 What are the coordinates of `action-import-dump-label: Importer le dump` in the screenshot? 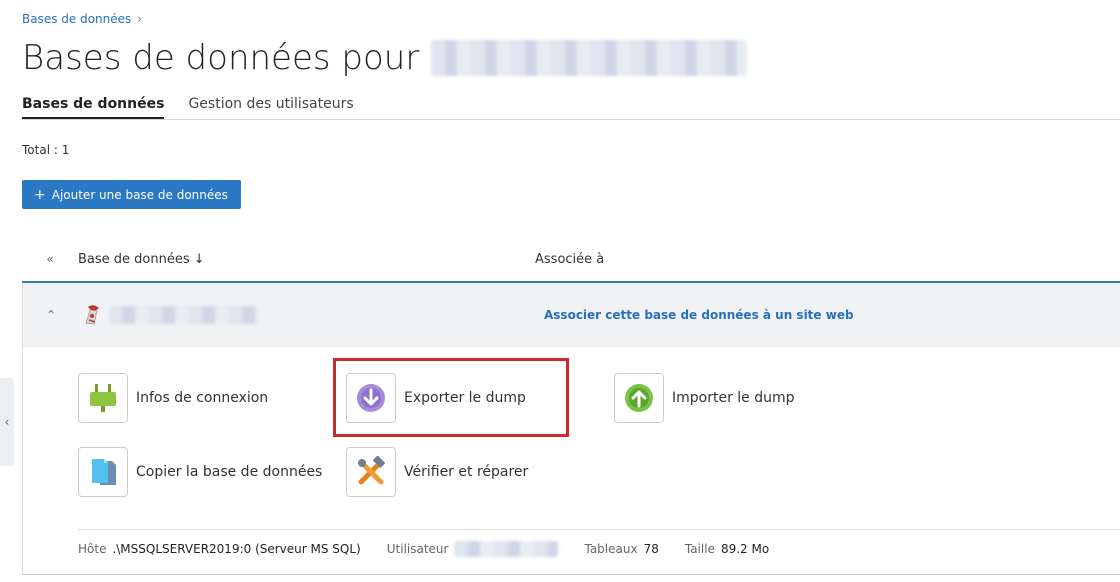 It's located at (733, 398).